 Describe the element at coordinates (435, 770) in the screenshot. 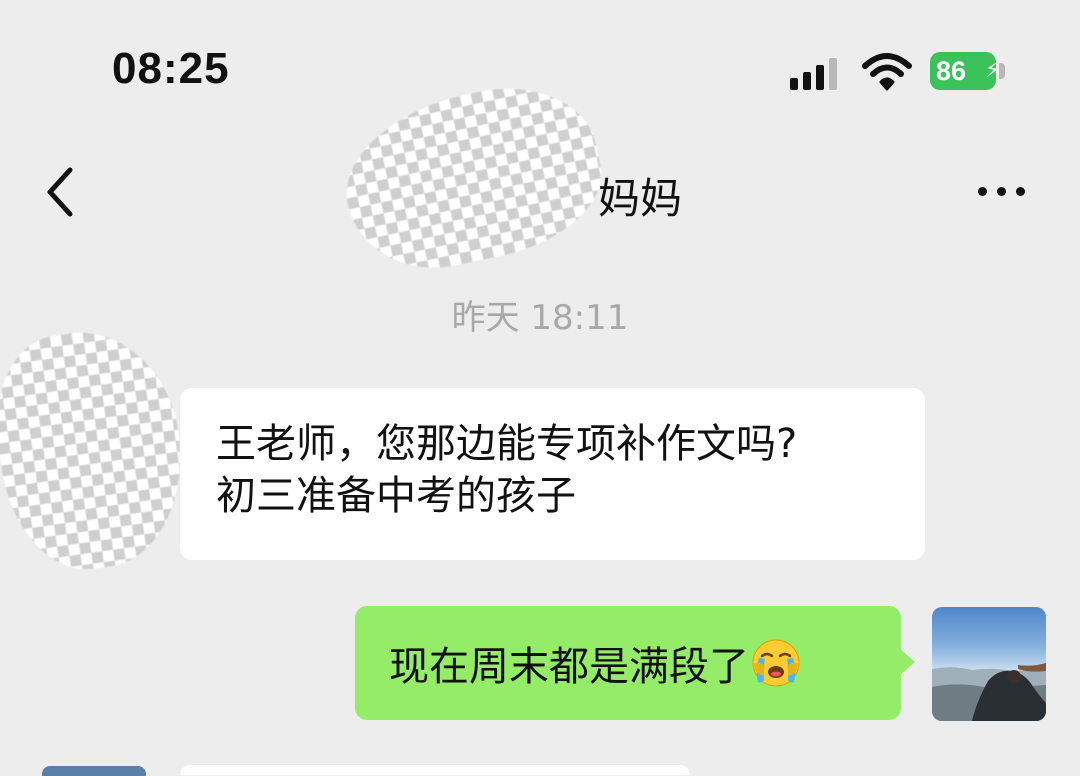

I see `next-message-bubble` at that location.